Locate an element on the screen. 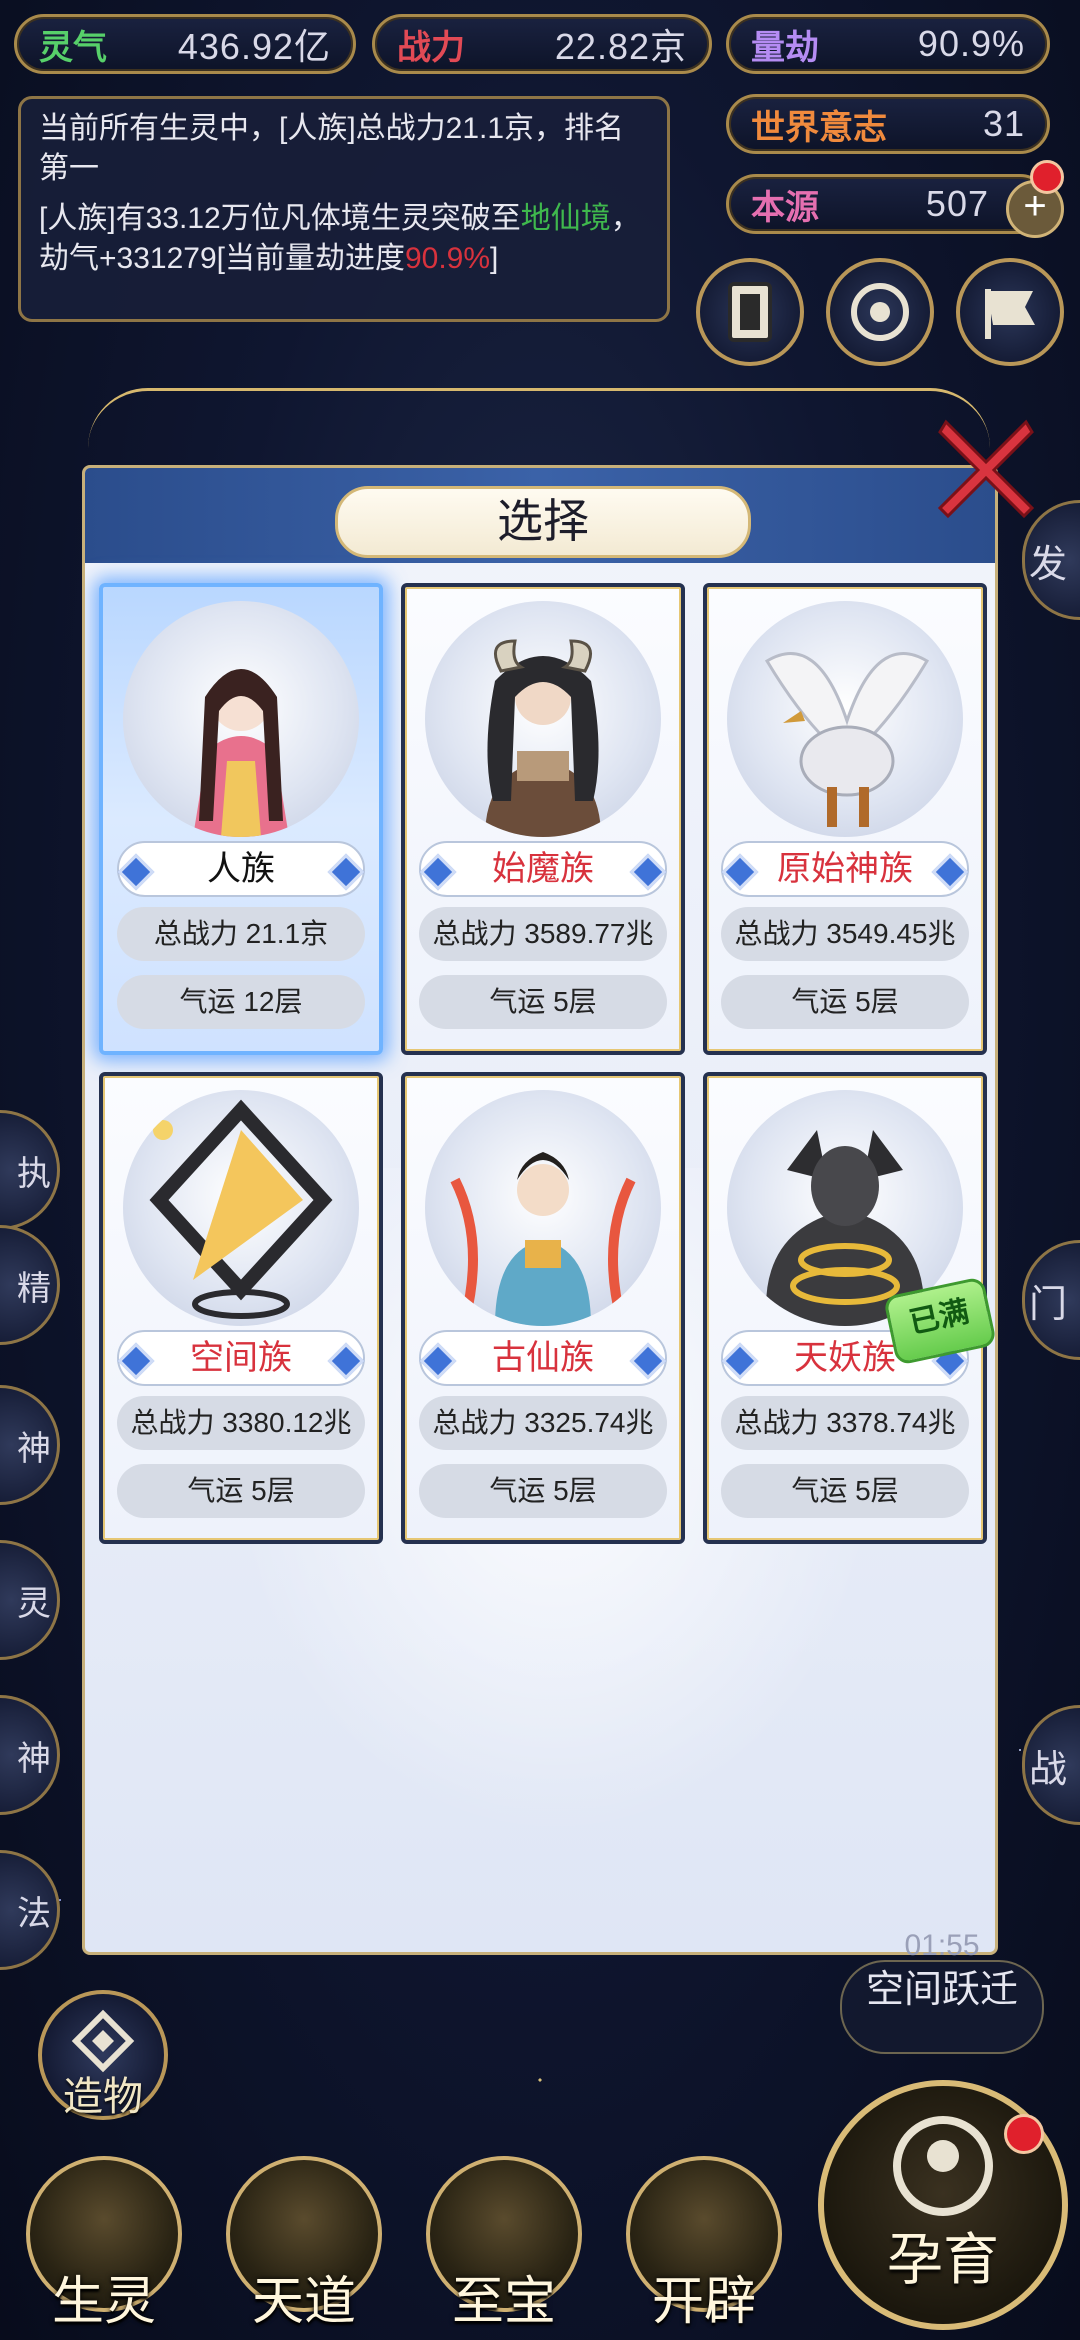  benyuan-stat: 本源 507 is located at coordinates (888, 204).